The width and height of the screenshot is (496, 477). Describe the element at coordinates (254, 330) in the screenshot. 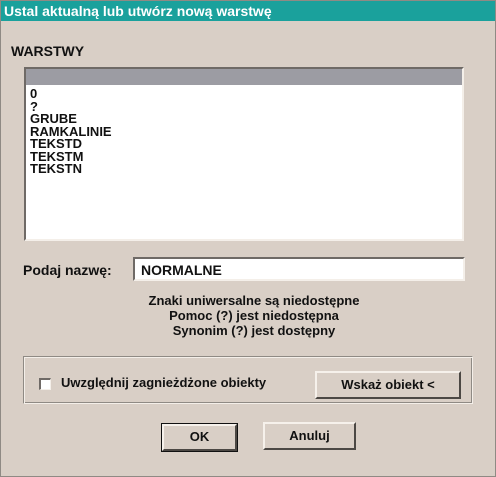

I see `synonym-info: Synonim (?) jest dostępny` at that location.